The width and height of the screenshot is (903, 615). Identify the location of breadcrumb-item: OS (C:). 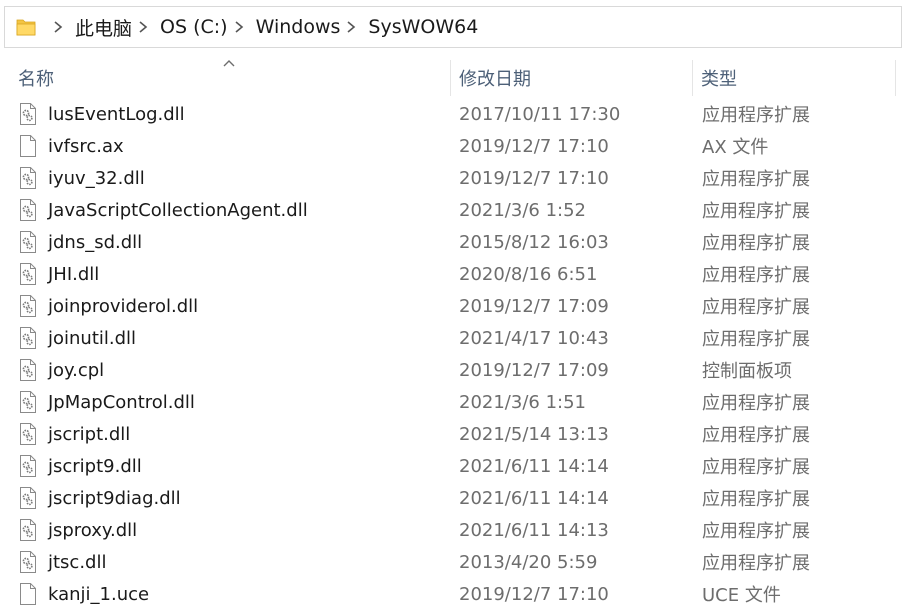
(194, 27).